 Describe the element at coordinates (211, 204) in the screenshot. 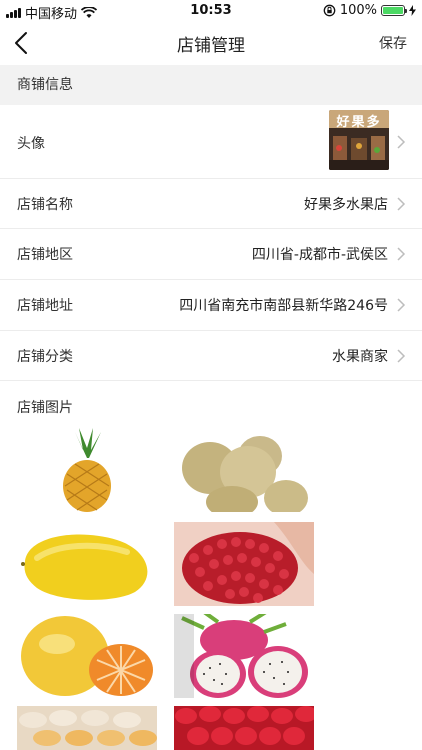

I see `row-shop-name: 店铺名称 好果多水果店` at that location.